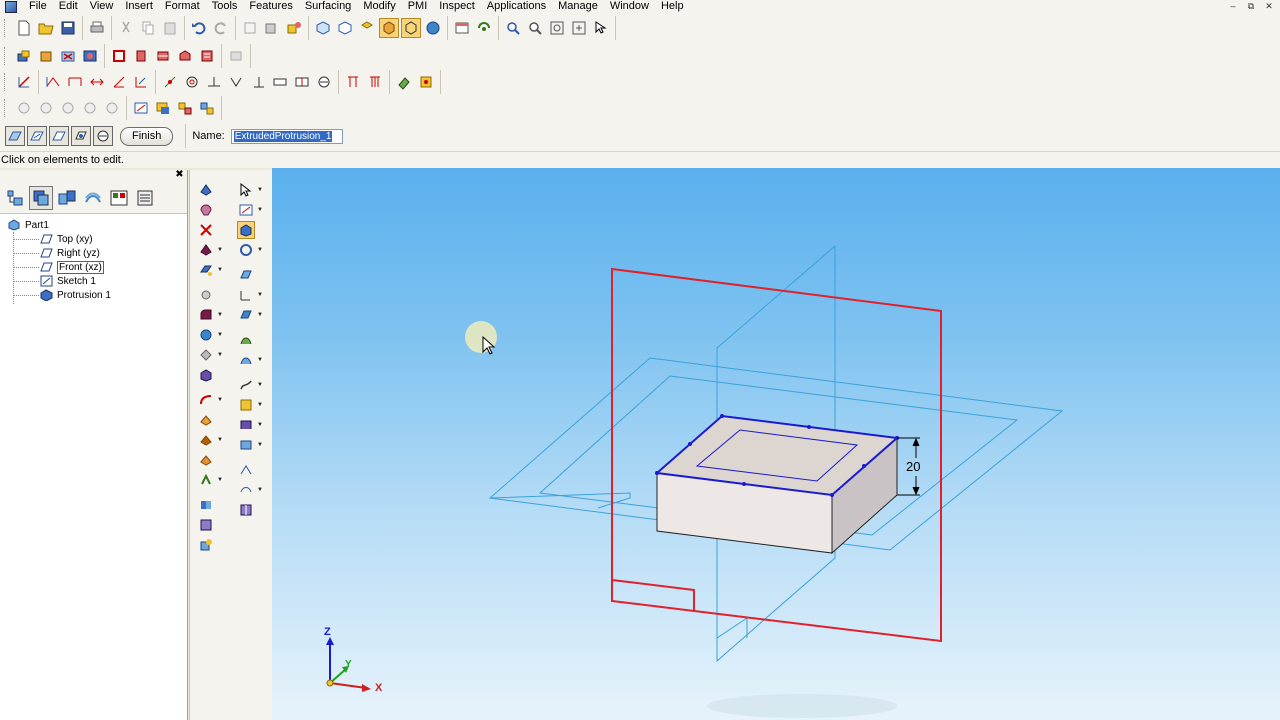 The image size is (1280, 720). I want to click on concentric-icon, so click(192, 82).